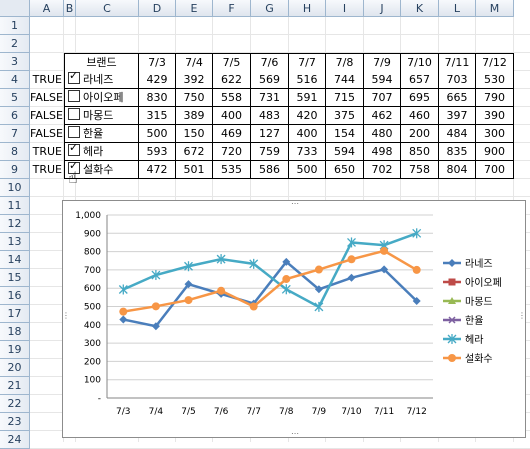 This screenshot has height=449, width=530. What do you see at coordinates (232, 62) in the screenshot?
I see `date-header: 7/5` at bounding box center [232, 62].